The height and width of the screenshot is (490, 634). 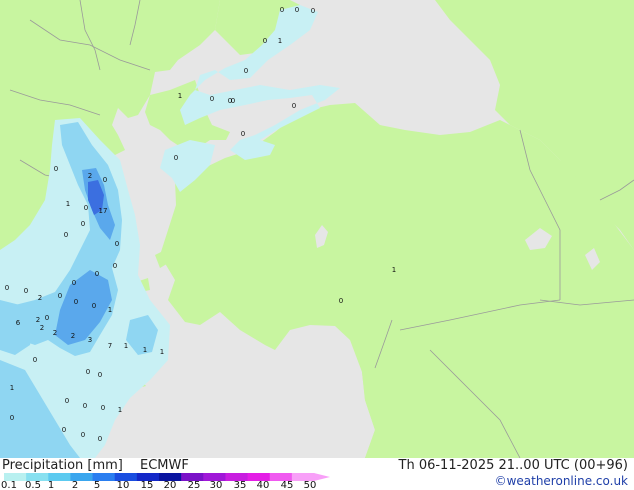 What do you see at coordinates (18, 323) in the screenshot?
I see `precip-value-label: 6` at bounding box center [18, 323].